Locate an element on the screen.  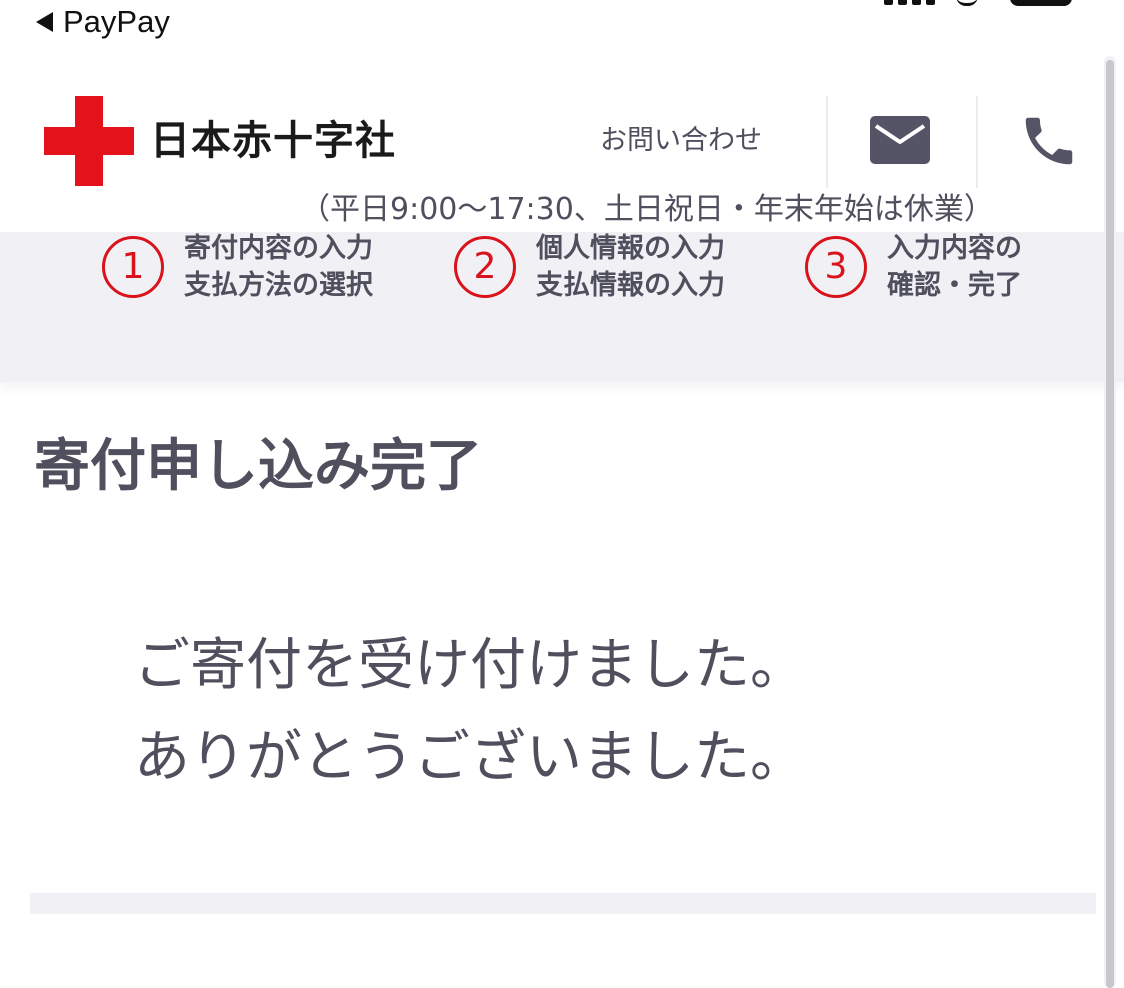
phone-icon is located at coordinates (1049, 141).